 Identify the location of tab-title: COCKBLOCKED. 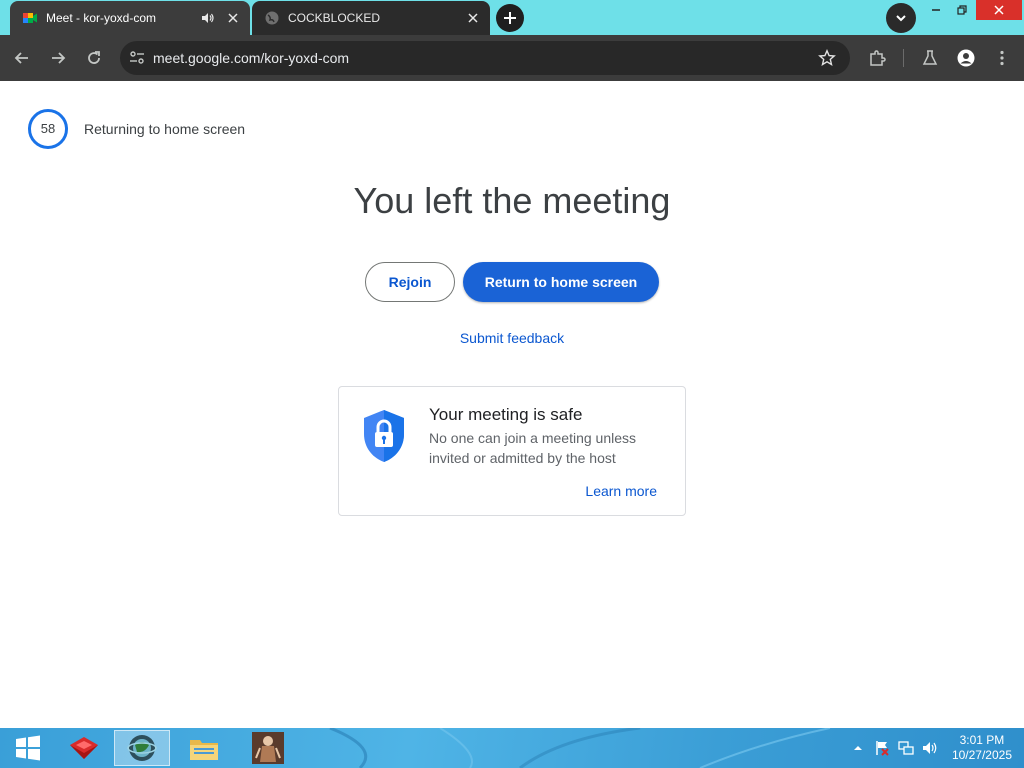
(334, 18).